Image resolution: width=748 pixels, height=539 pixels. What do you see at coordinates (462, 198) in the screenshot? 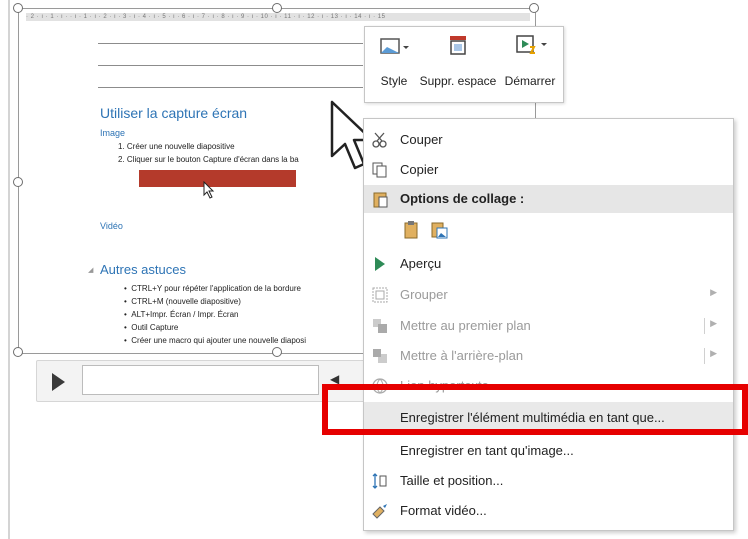
I see `menu-item-label: Options de collage :` at bounding box center [462, 198].